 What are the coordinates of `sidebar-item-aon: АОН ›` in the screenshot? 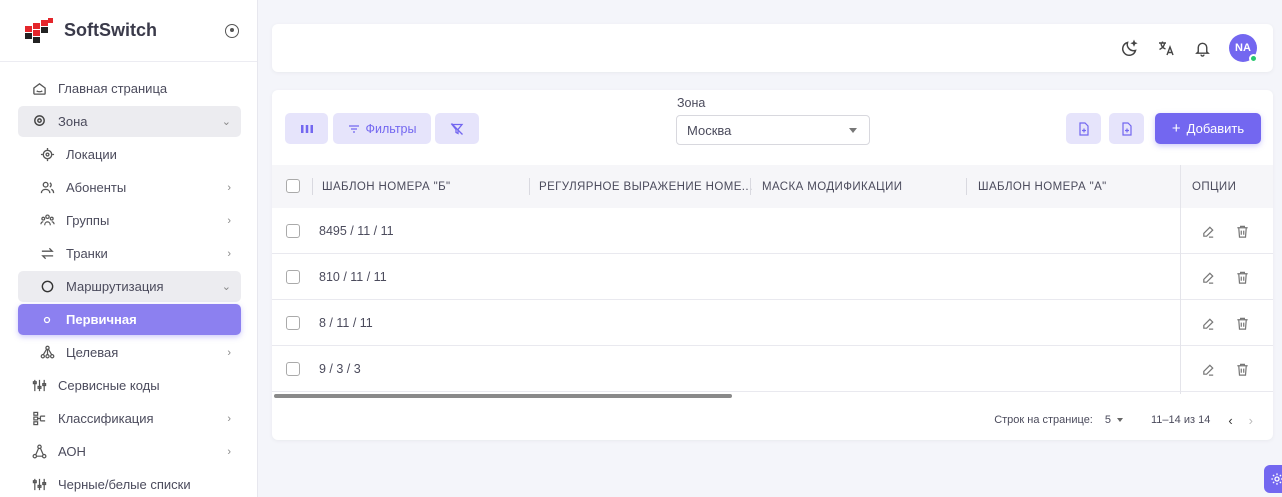 It's located at (129, 451).